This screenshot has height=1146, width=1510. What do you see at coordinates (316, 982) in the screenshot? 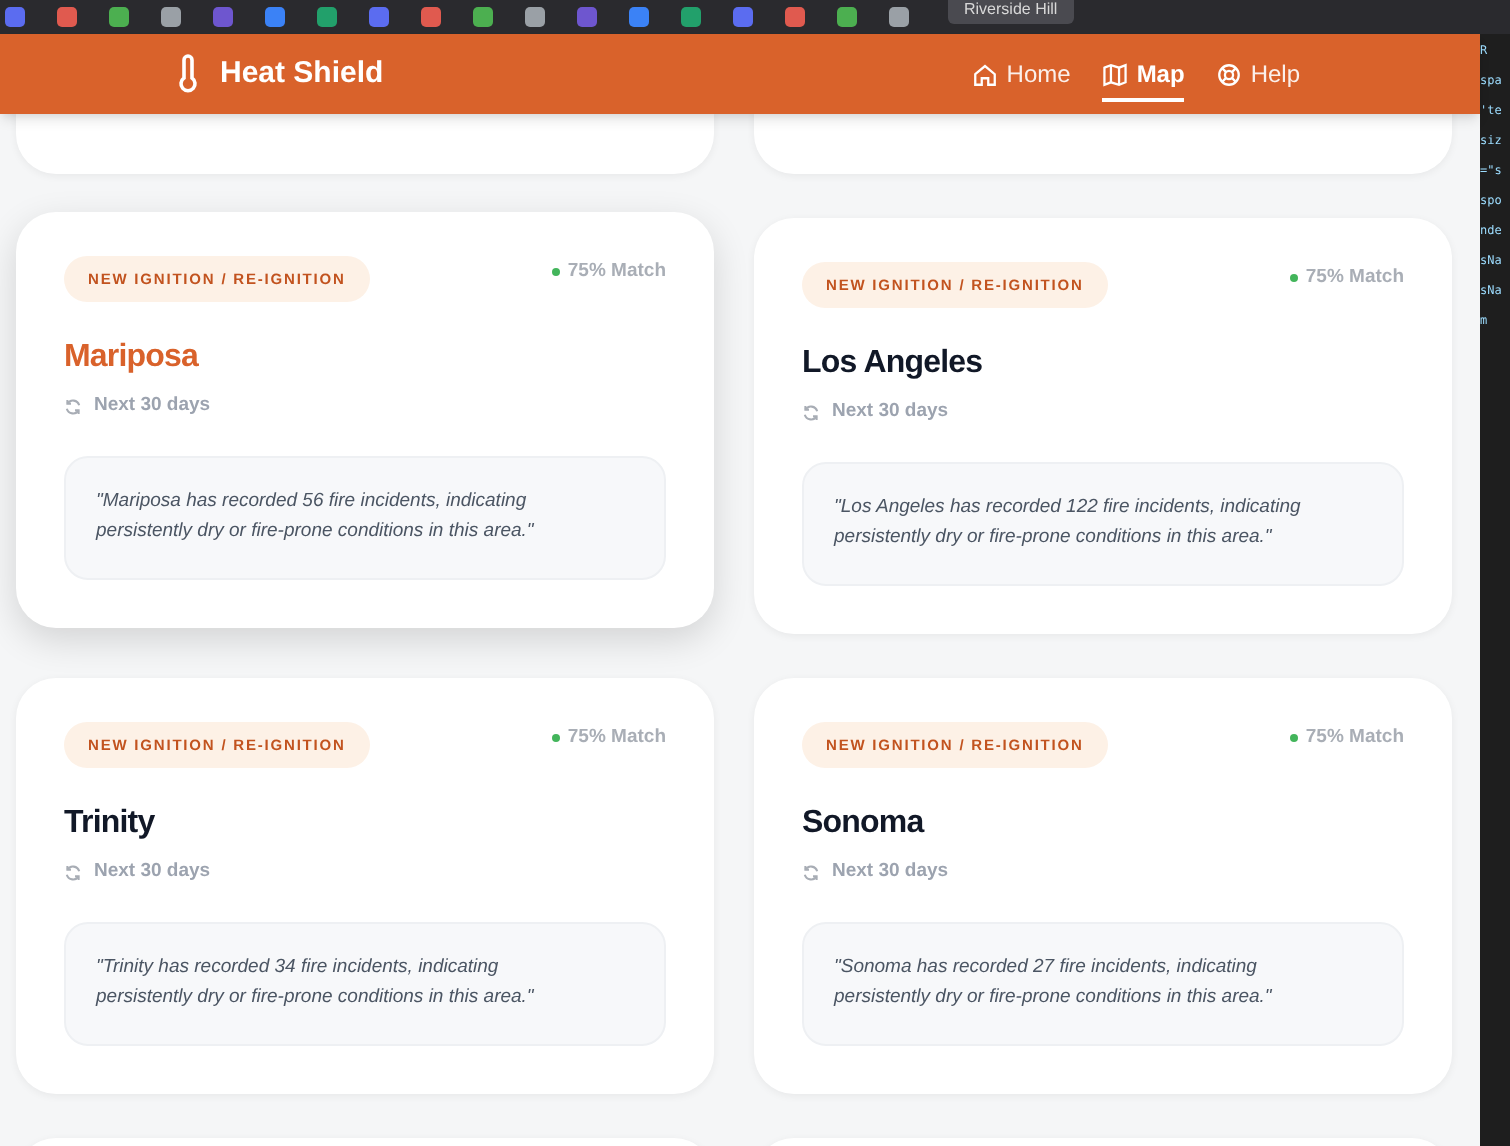
I see `fire-summary-quote: "Trinity has recorded 34 fire incidents, indicating persistently dry or fire-prone conditions in this area."` at bounding box center [316, 982].